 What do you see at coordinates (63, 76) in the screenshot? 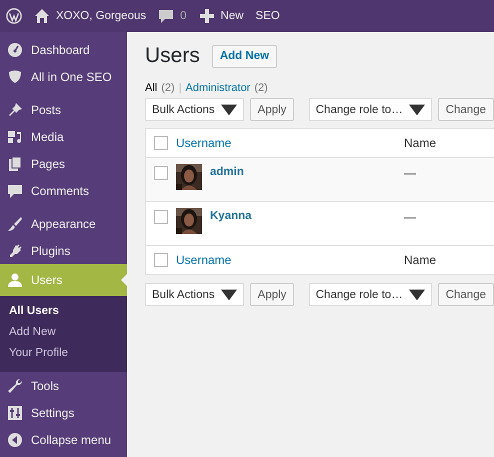
I see `menu-item: All in One SEO` at bounding box center [63, 76].